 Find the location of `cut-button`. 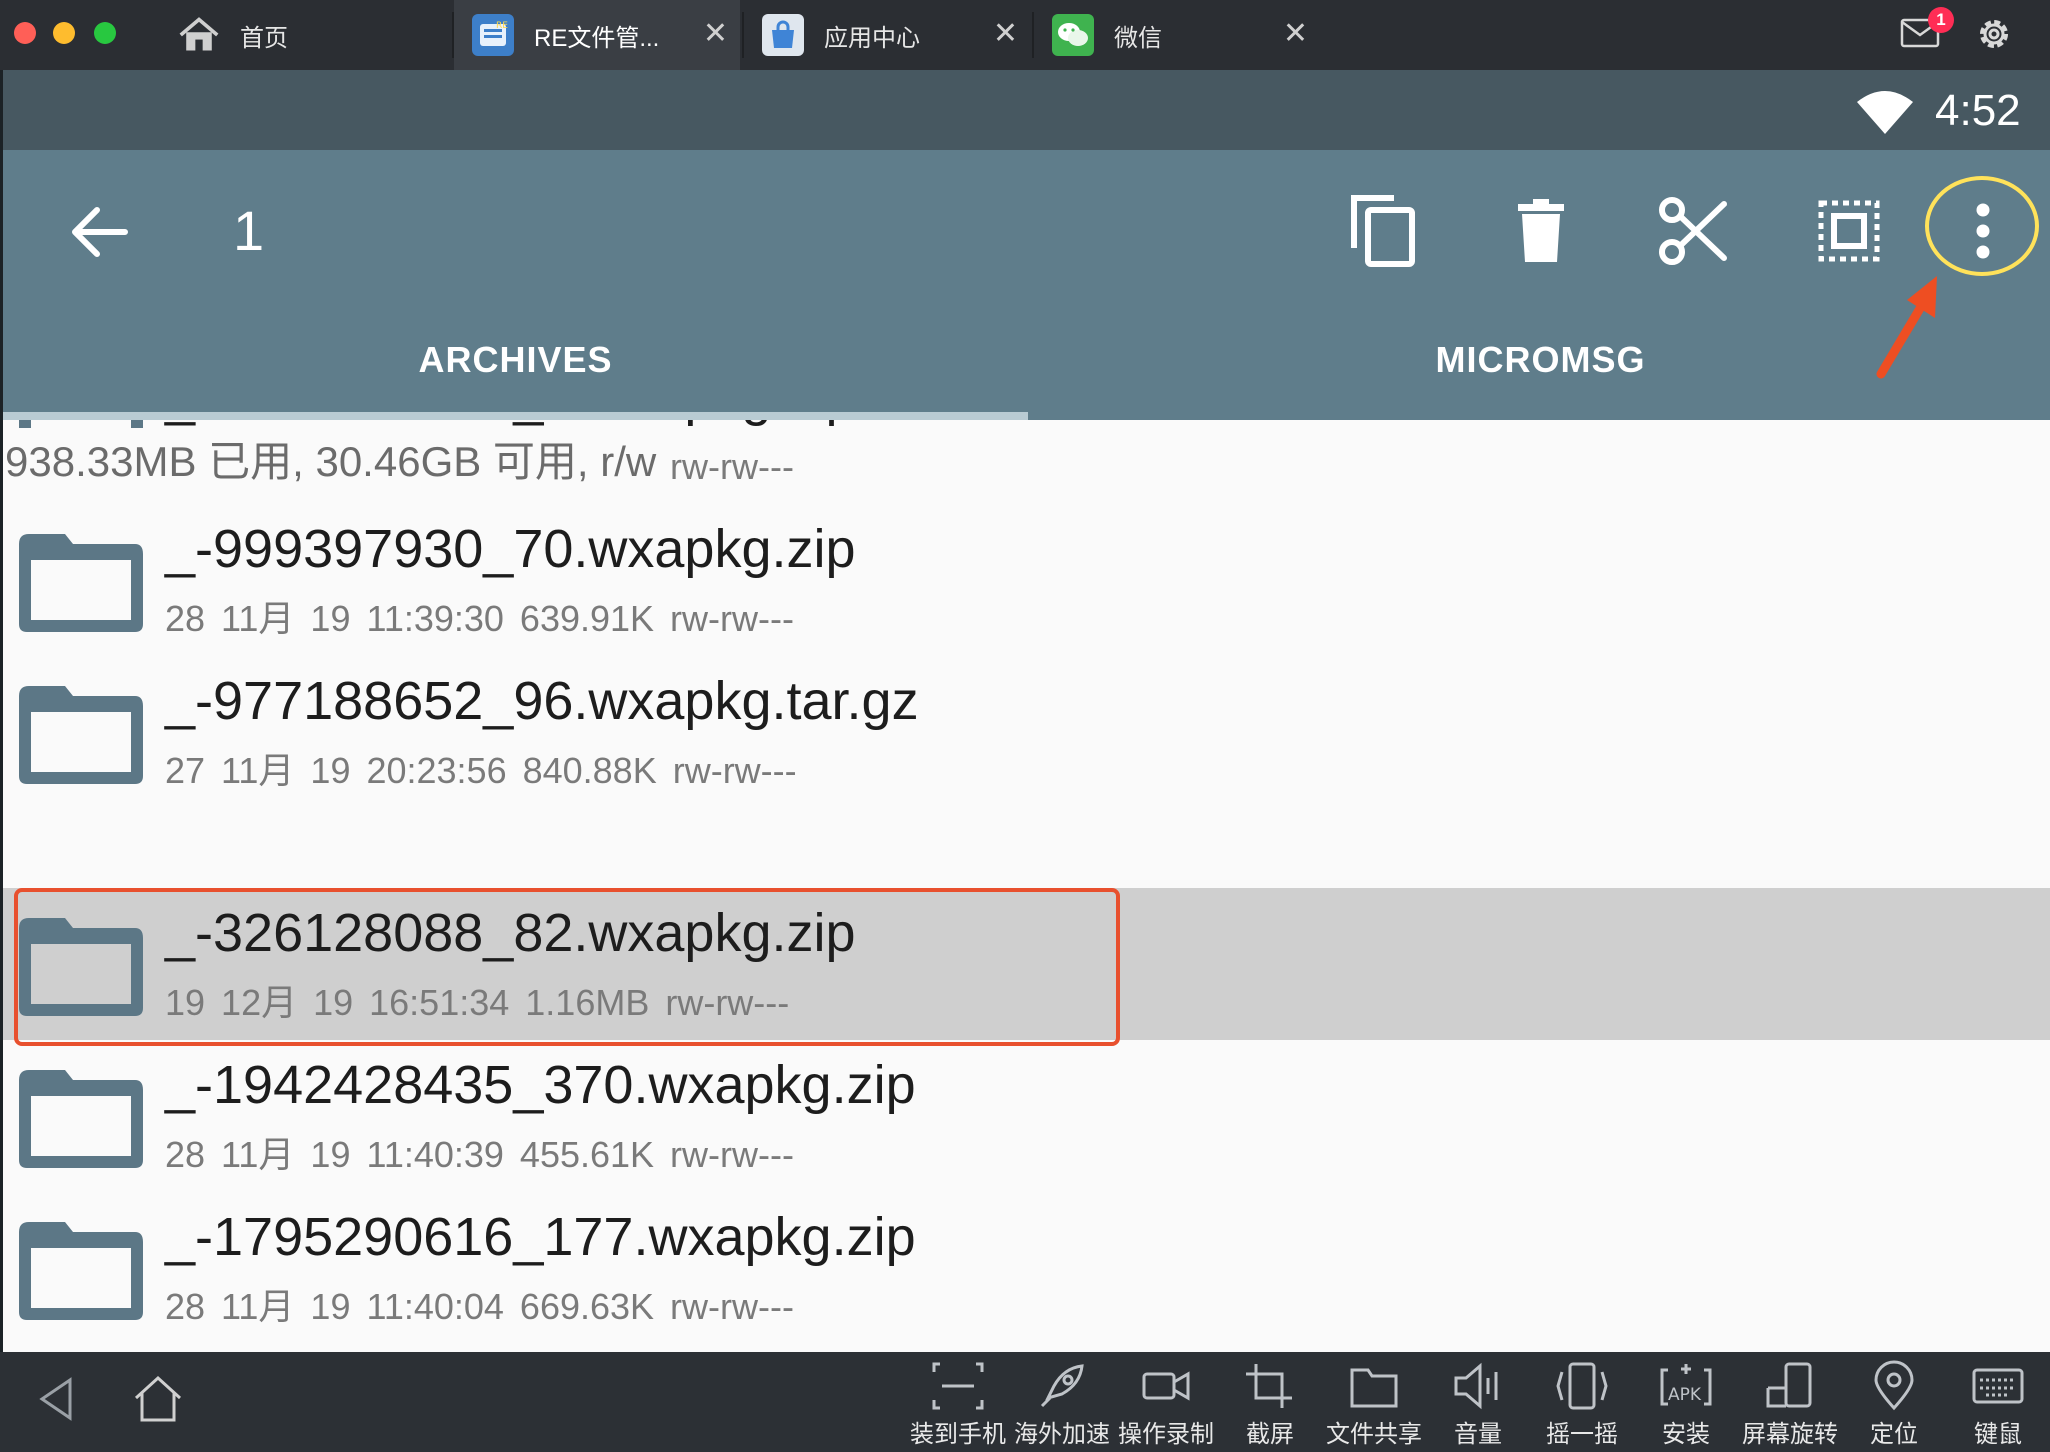

cut-button is located at coordinates (1693, 231).